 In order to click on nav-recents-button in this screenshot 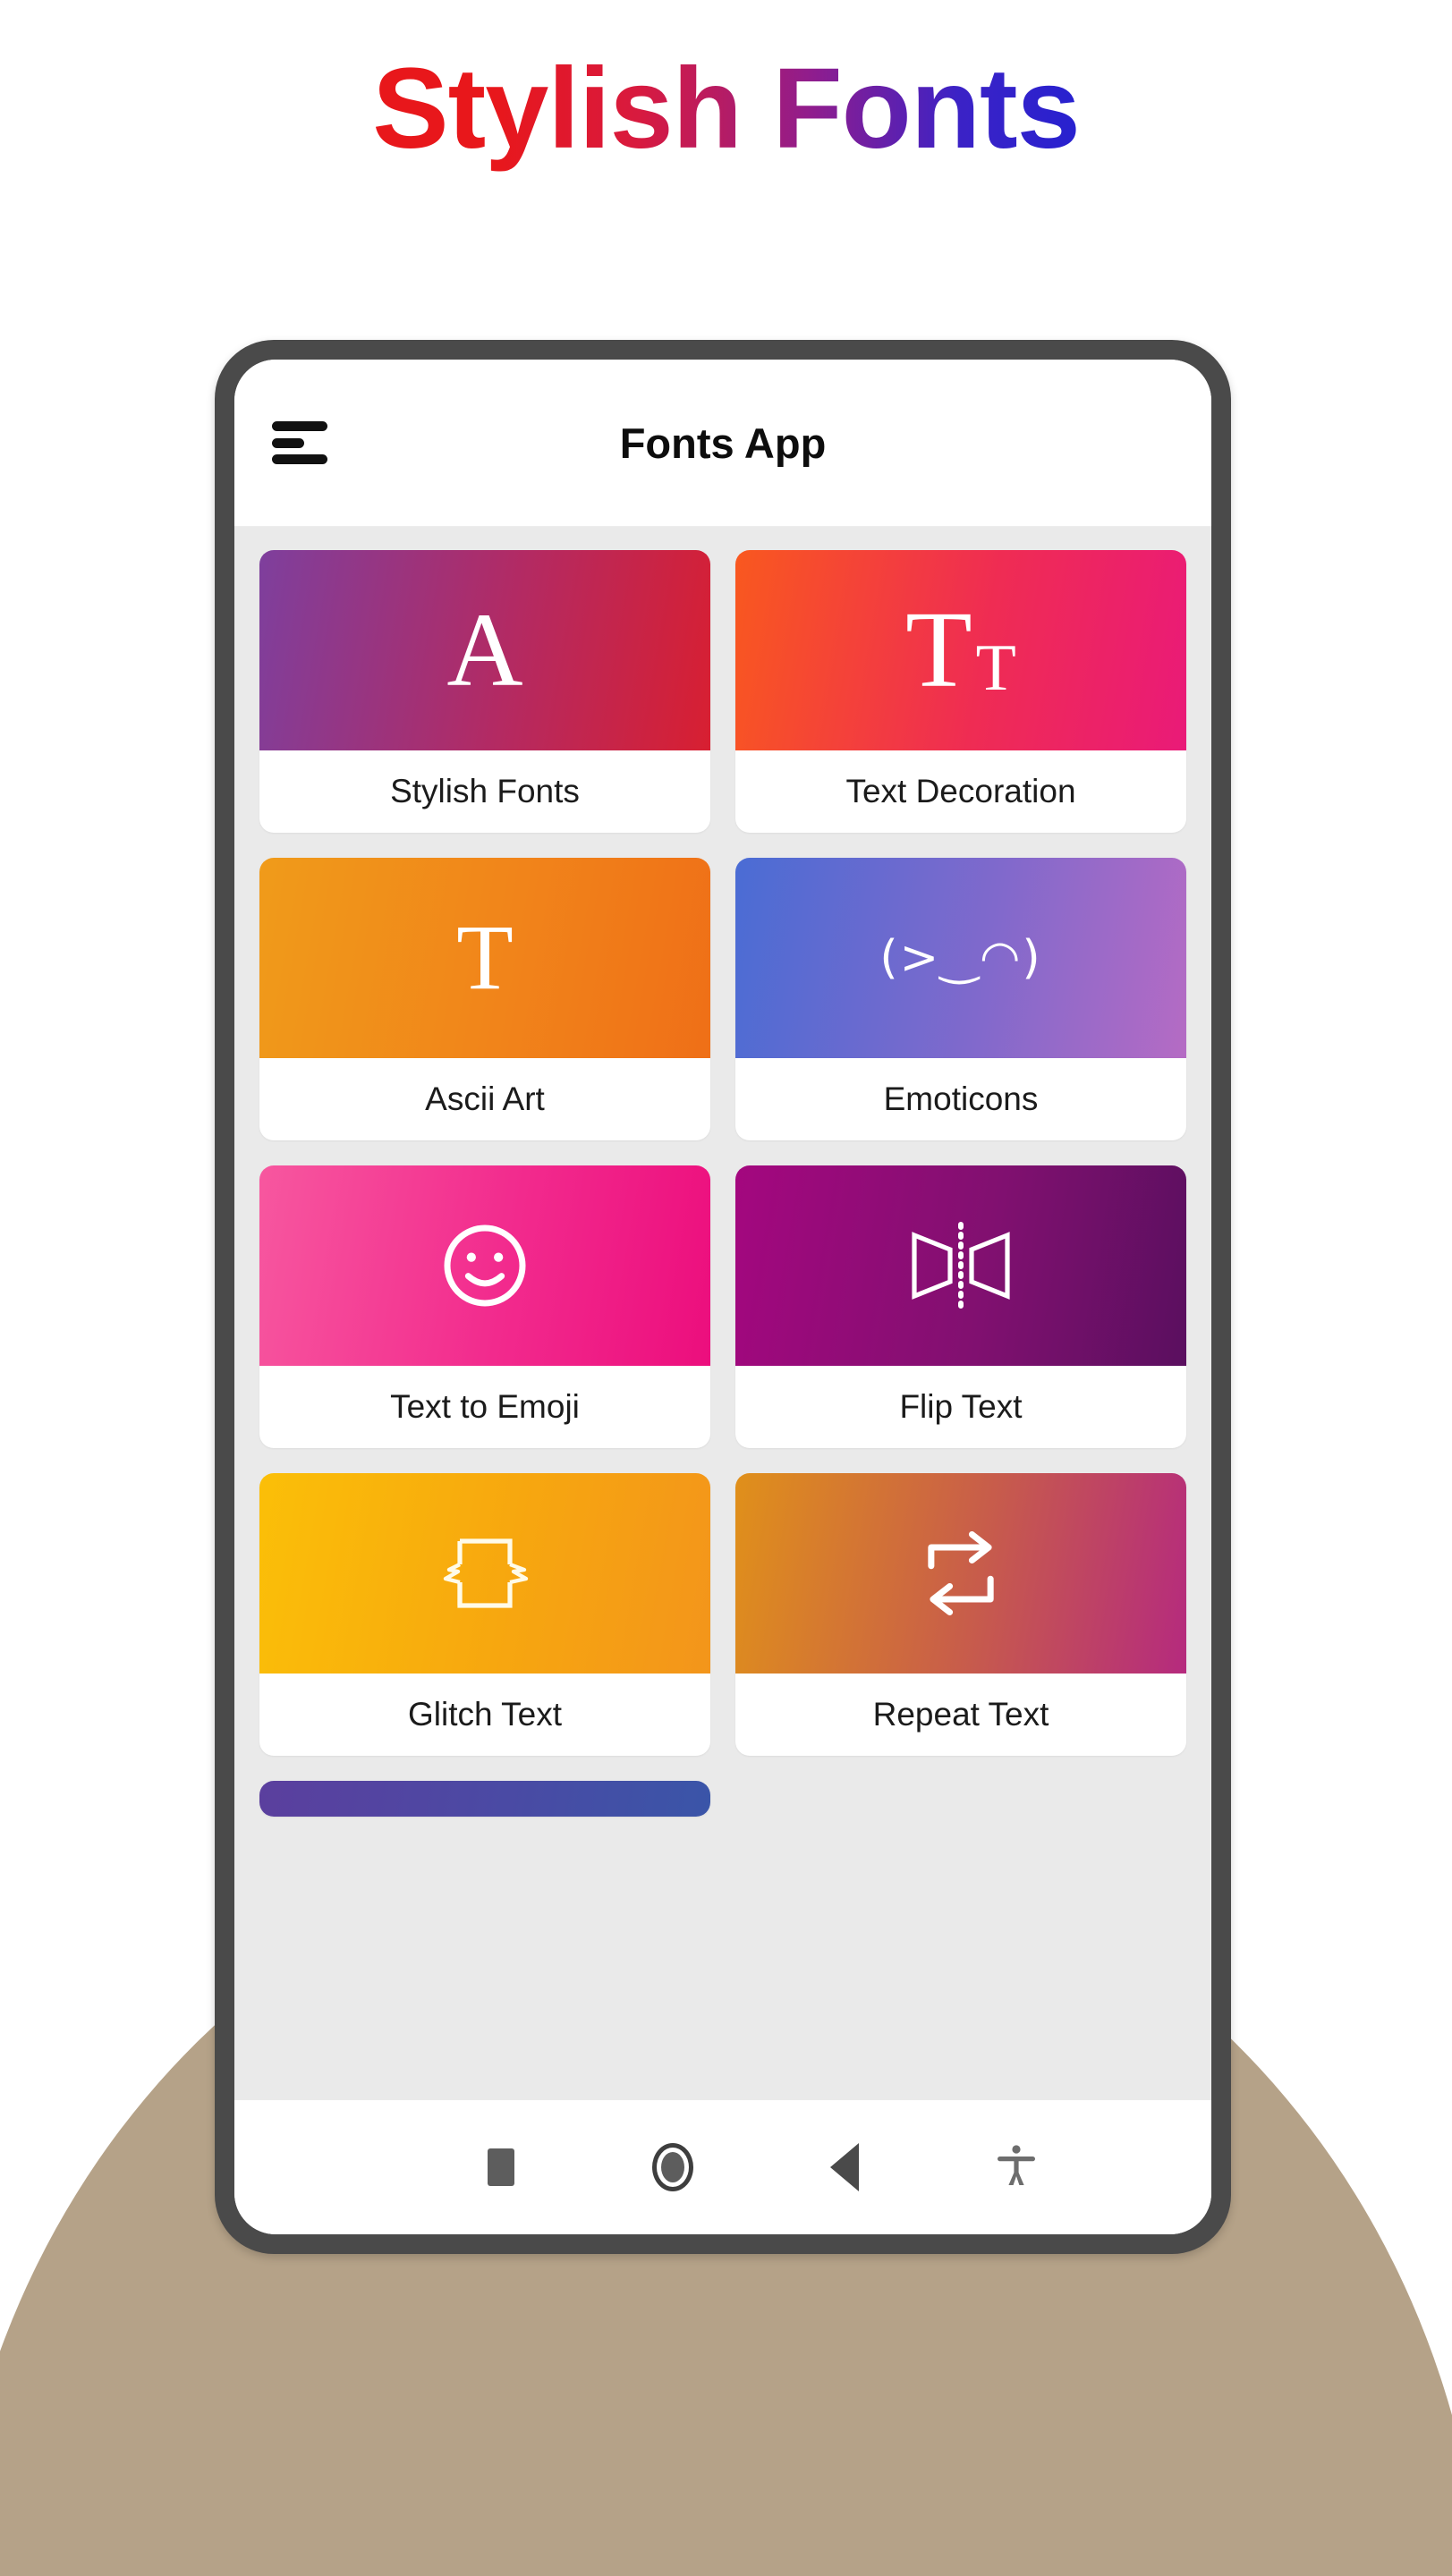, I will do `click(501, 2167)`.